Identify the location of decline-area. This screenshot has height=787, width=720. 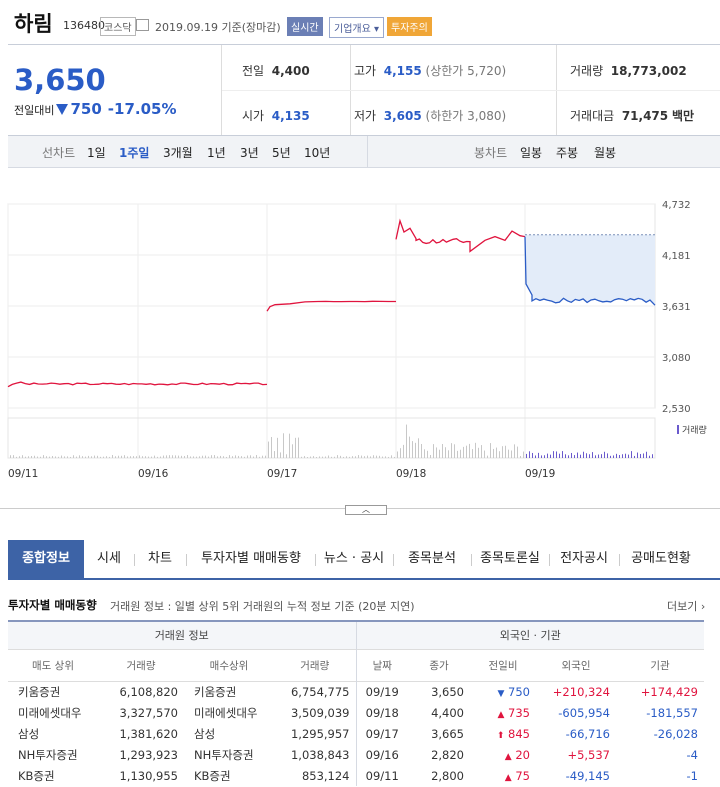
(590, 270).